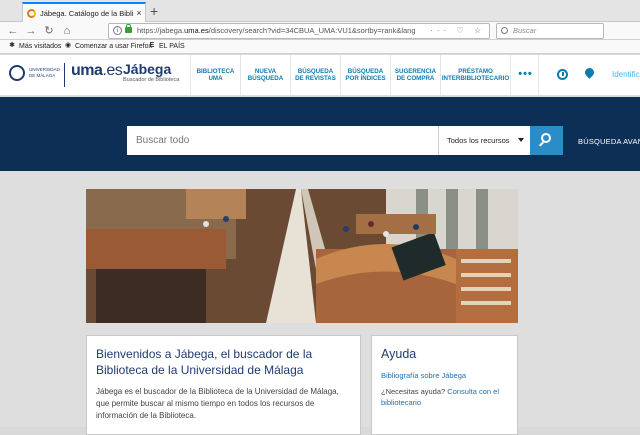 Image resolution: width=640 pixels, height=435 pixels. What do you see at coordinates (282, 140) in the screenshot?
I see `search-input` at bounding box center [282, 140].